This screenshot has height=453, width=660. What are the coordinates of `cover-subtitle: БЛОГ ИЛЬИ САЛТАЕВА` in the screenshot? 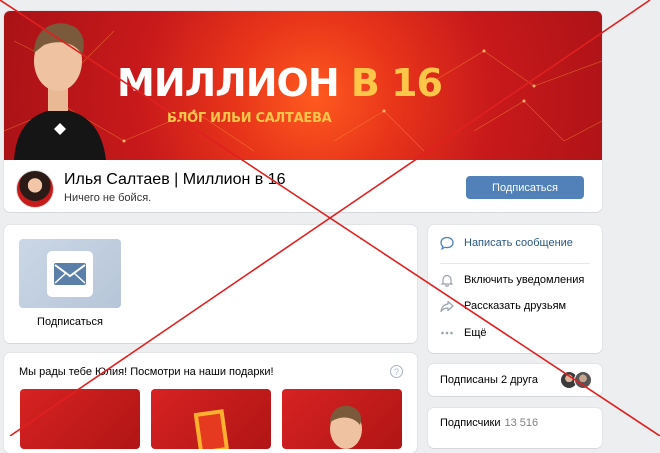 It's located at (249, 118).